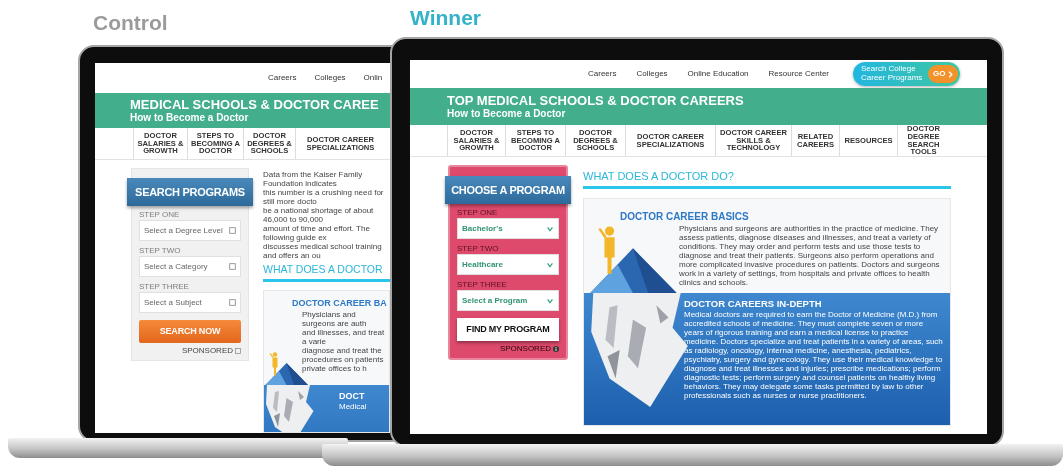 This screenshot has width=1063, height=469. What do you see at coordinates (508, 329) in the screenshot?
I see `search-button: FIND MY PROGRAM` at bounding box center [508, 329].